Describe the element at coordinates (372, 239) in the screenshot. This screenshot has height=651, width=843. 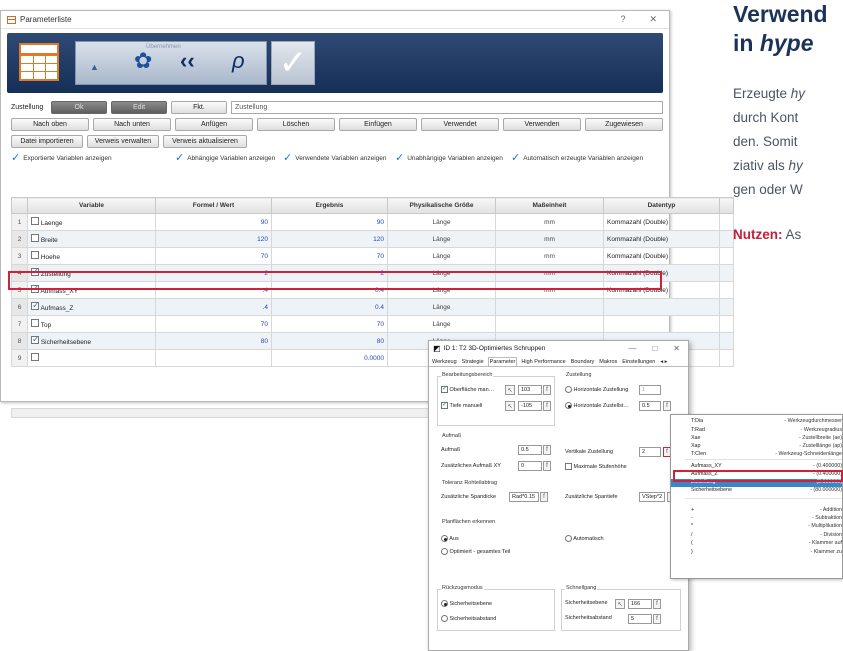
I see `table-row: 2 Breite 120 120 Länge mm Kommazahl (Double)` at that location.